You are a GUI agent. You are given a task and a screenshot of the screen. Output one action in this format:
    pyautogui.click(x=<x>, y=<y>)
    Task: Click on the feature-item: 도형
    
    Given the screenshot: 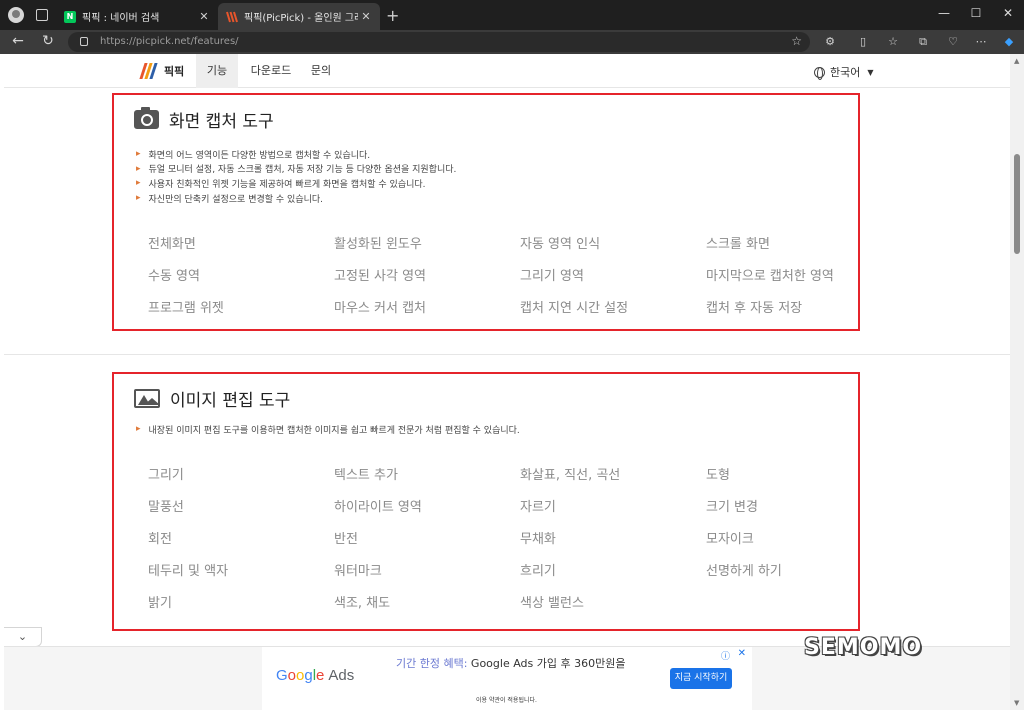 What is the action you would take?
    pyautogui.click(x=718, y=475)
    